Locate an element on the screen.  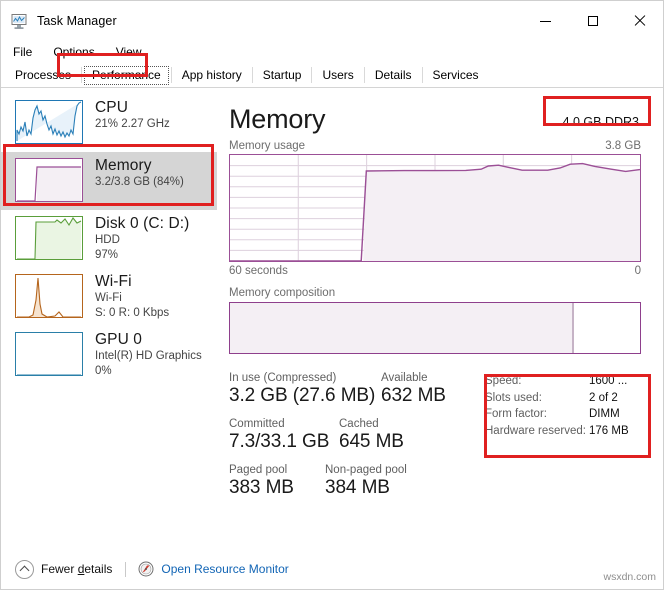
sidebar-item-sub1: 3.2/3.8 GB (84%) is located at coordinates (139, 182).